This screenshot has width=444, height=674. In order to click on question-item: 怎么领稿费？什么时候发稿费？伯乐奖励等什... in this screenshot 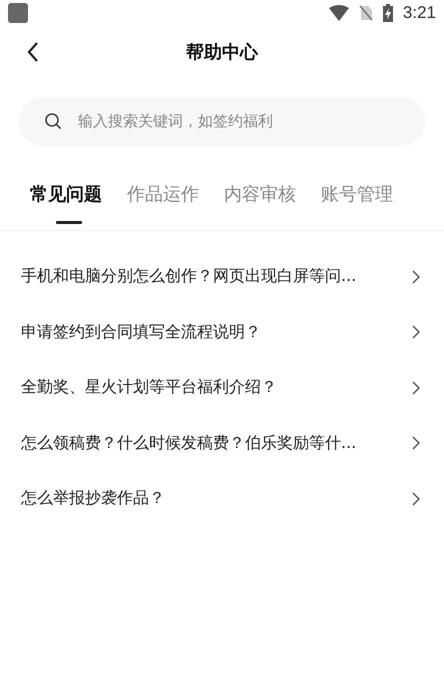, I will do `click(222, 443)`.